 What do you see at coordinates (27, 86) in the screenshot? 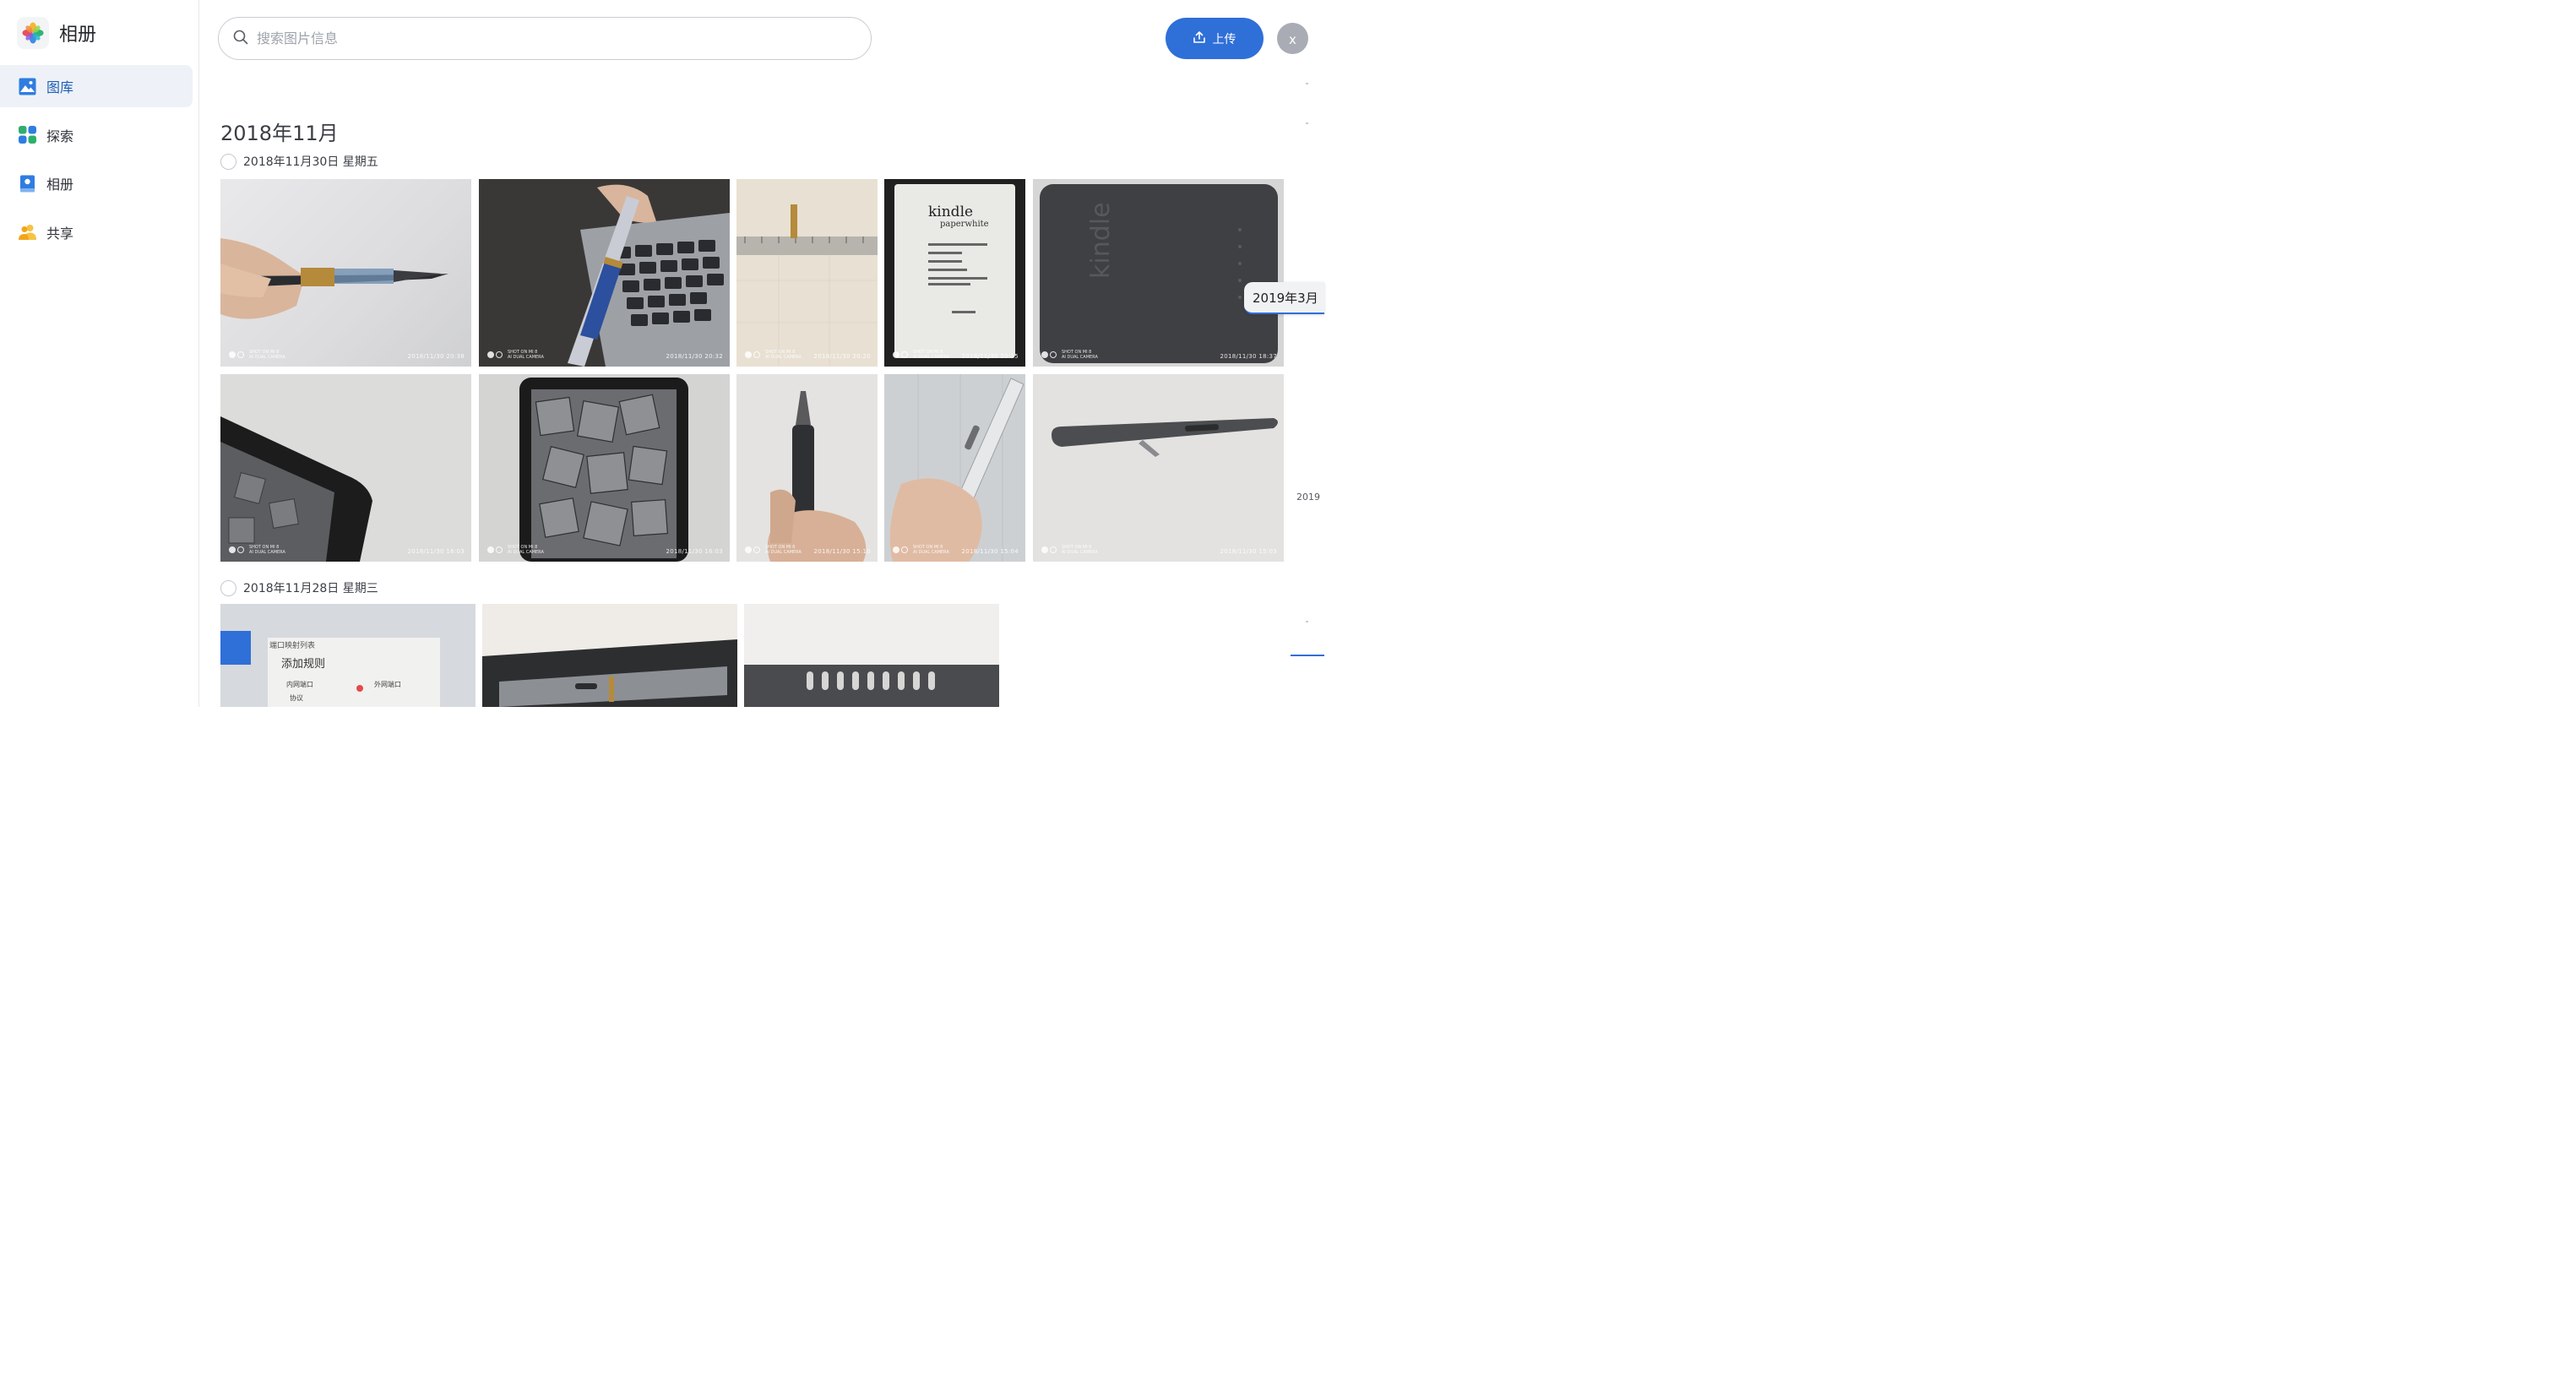
I see `gallery-icon` at bounding box center [27, 86].